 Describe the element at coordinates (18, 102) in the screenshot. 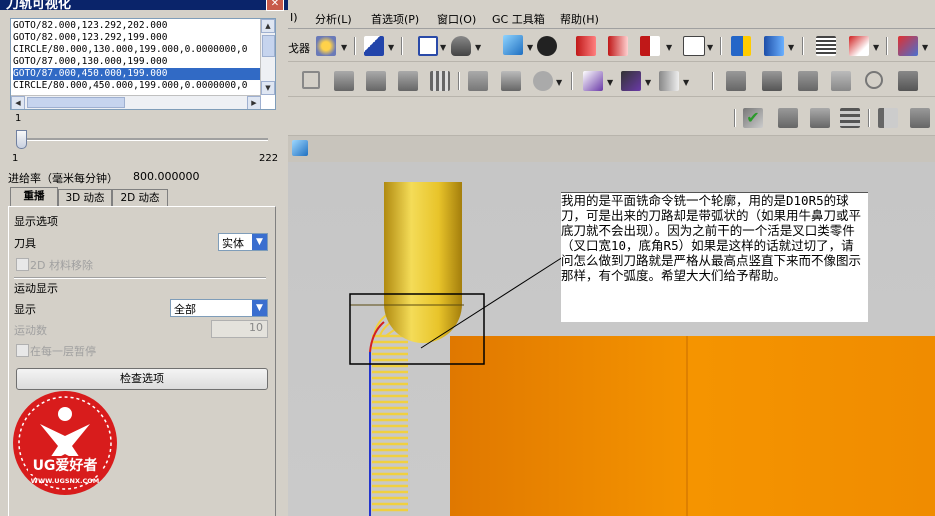

I see `scroll-left-icon: ◀` at that location.